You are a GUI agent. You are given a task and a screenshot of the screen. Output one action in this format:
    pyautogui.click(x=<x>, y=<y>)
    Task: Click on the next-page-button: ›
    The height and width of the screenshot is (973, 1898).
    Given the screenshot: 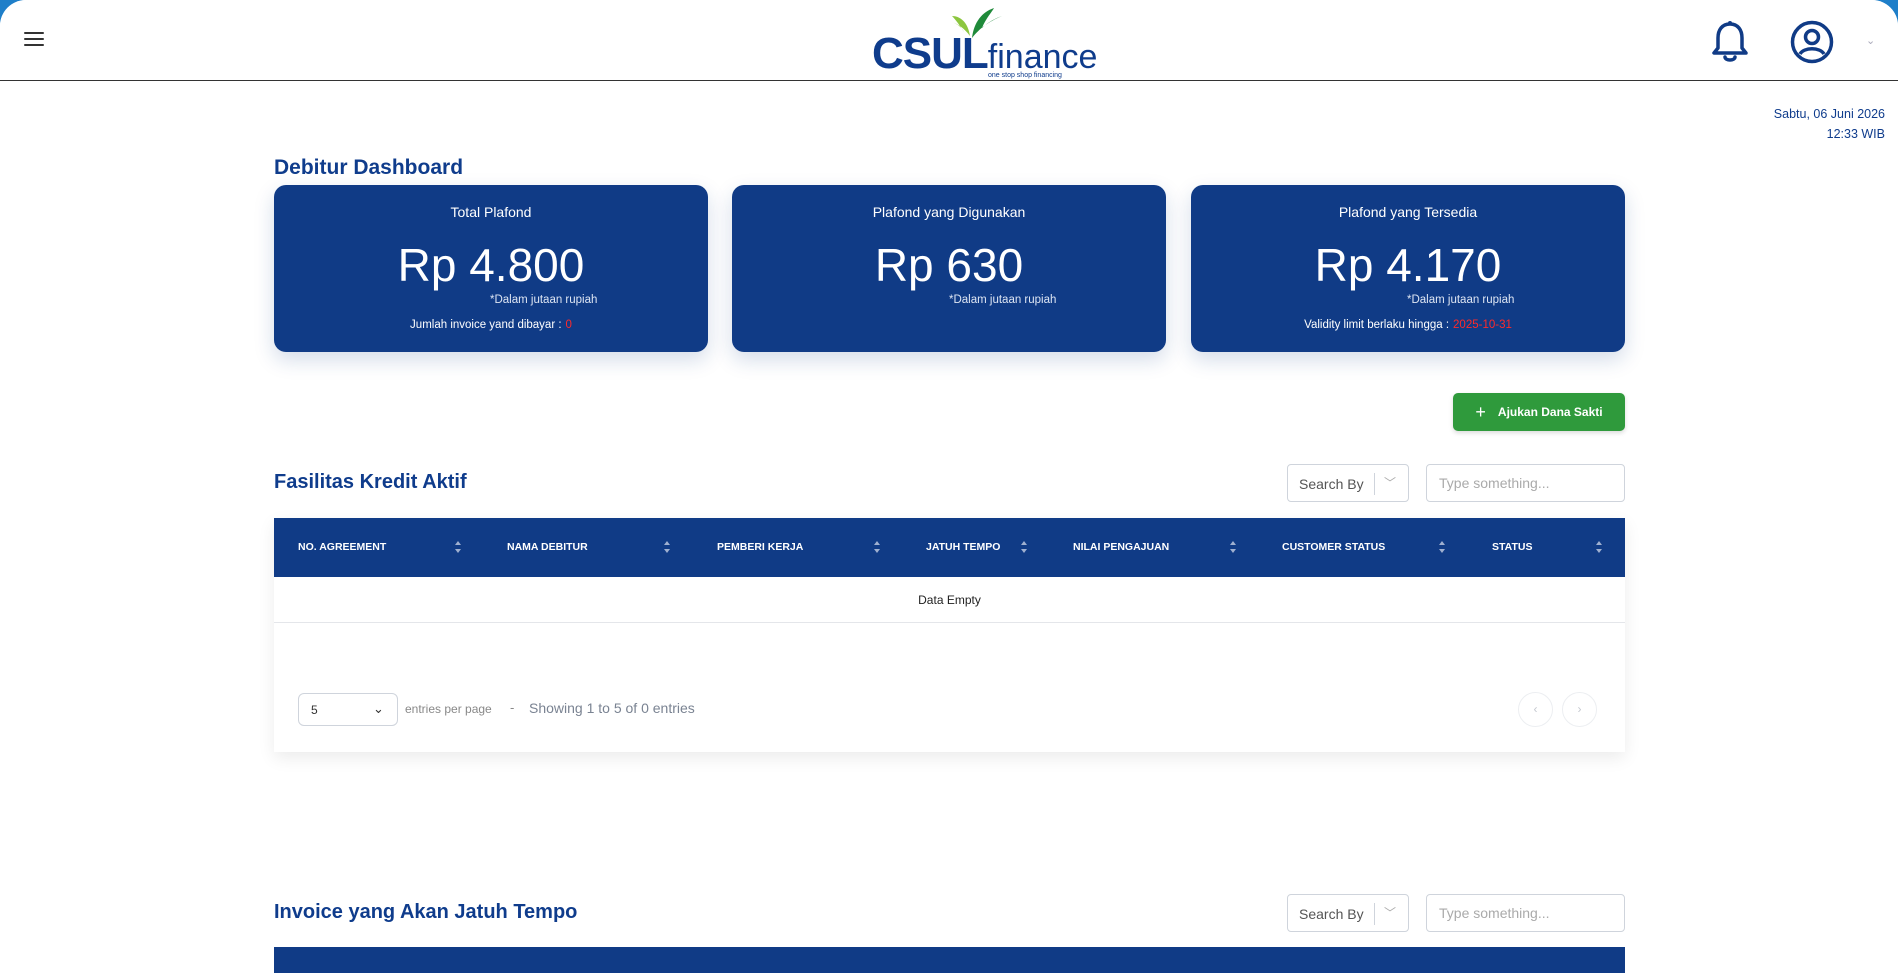 What is the action you would take?
    pyautogui.click(x=1579, y=709)
    